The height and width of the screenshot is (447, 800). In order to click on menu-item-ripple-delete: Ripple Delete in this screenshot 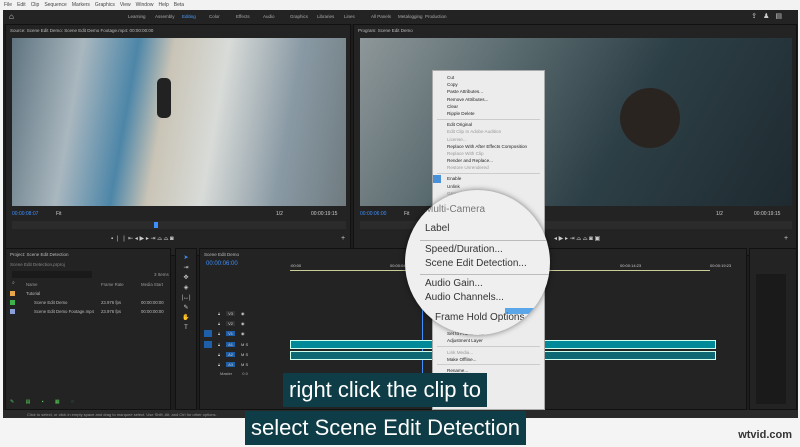, I will do `click(488, 113)`.